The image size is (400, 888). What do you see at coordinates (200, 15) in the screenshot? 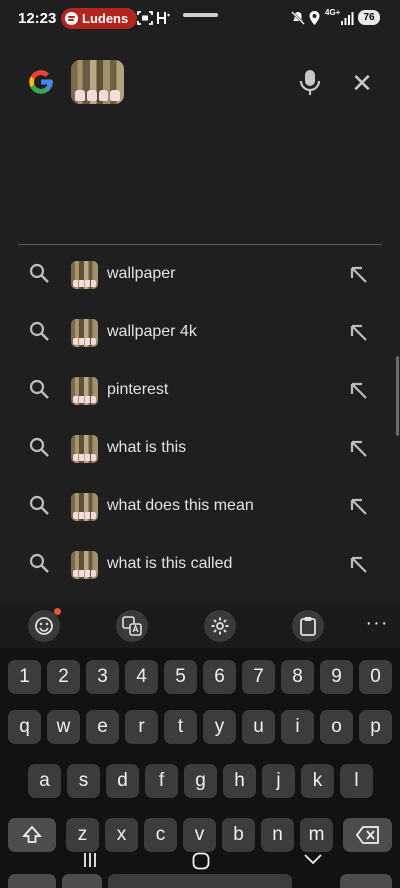
I see `notch-indicator` at bounding box center [200, 15].